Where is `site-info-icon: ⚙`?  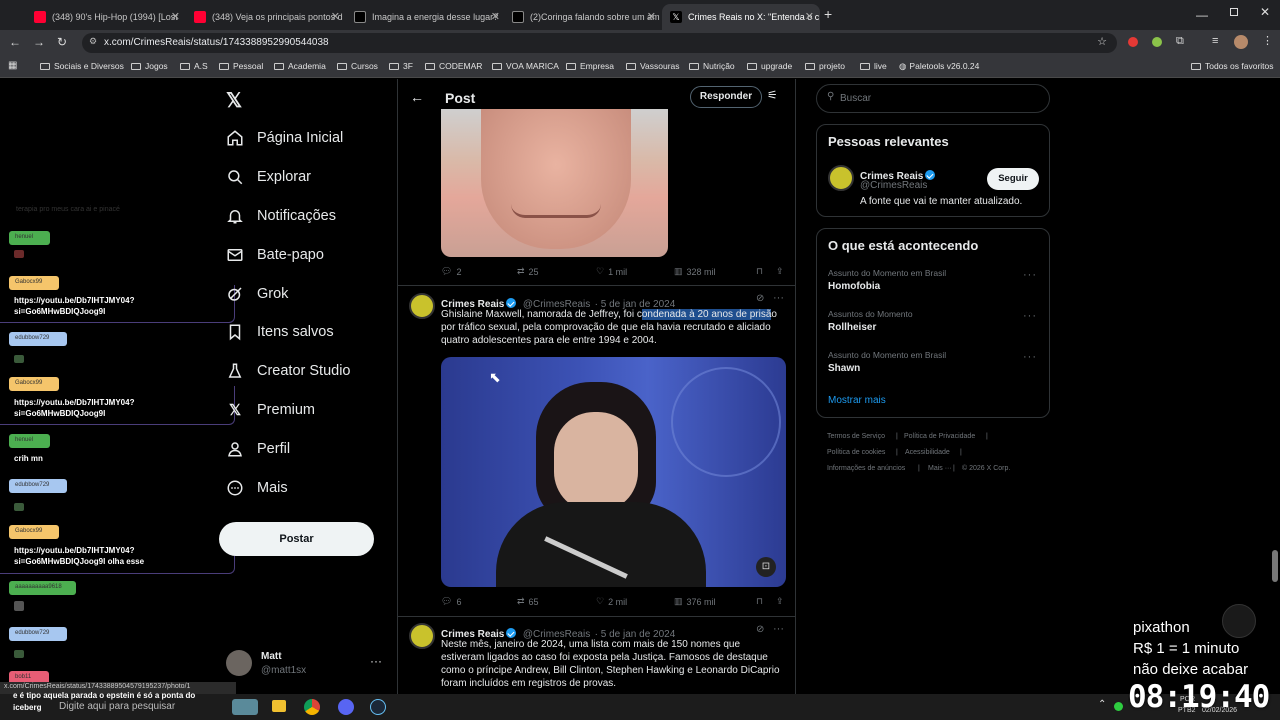
site-info-icon: ⚙ is located at coordinates (93, 41).